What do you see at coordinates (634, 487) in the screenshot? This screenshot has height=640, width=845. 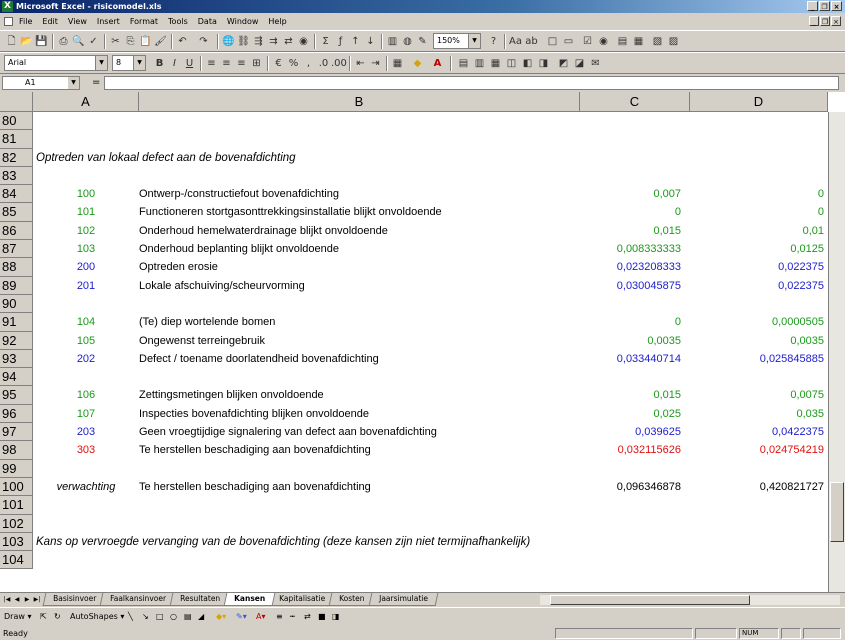 I see `cell-c: 0,096346878` at bounding box center [634, 487].